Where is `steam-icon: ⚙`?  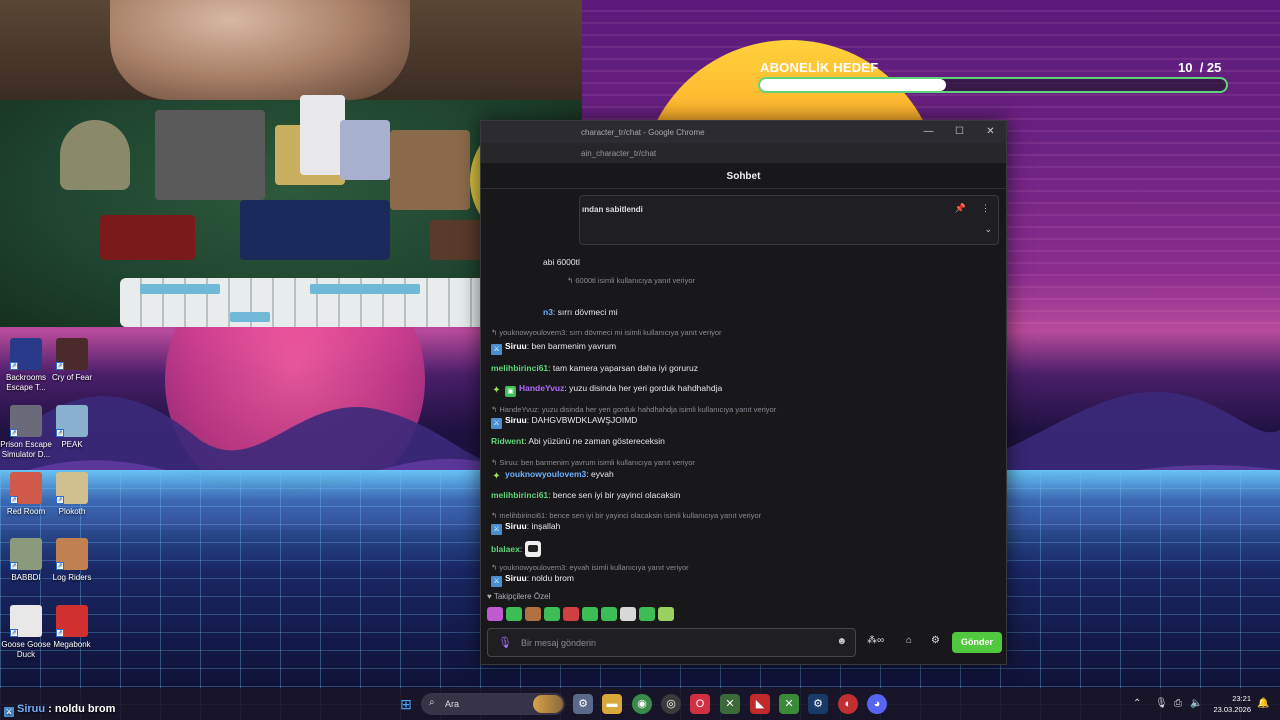
steam-icon: ⚙ is located at coordinates (818, 704).